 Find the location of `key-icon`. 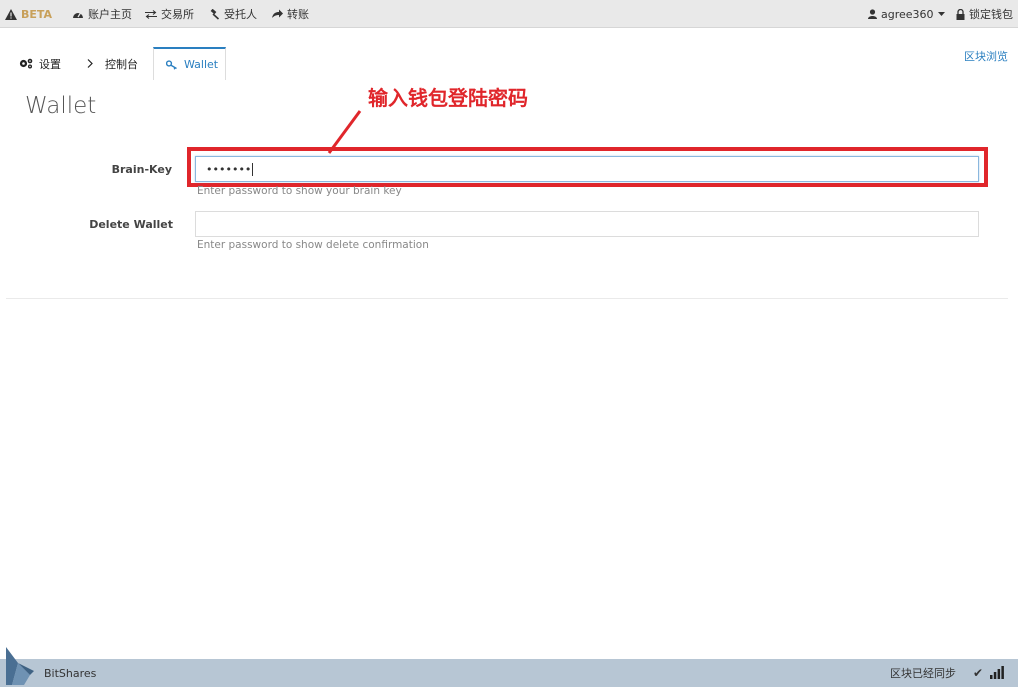

key-icon is located at coordinates (172, 64).